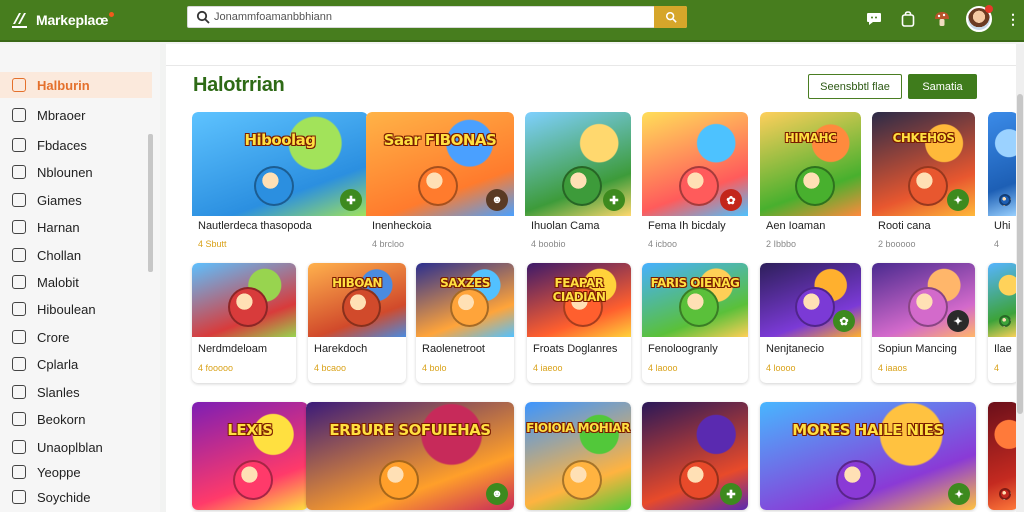  I want to click on game-card: CHKEHOS ✦ Rooti cana 2 booooo, so click(923, 187).